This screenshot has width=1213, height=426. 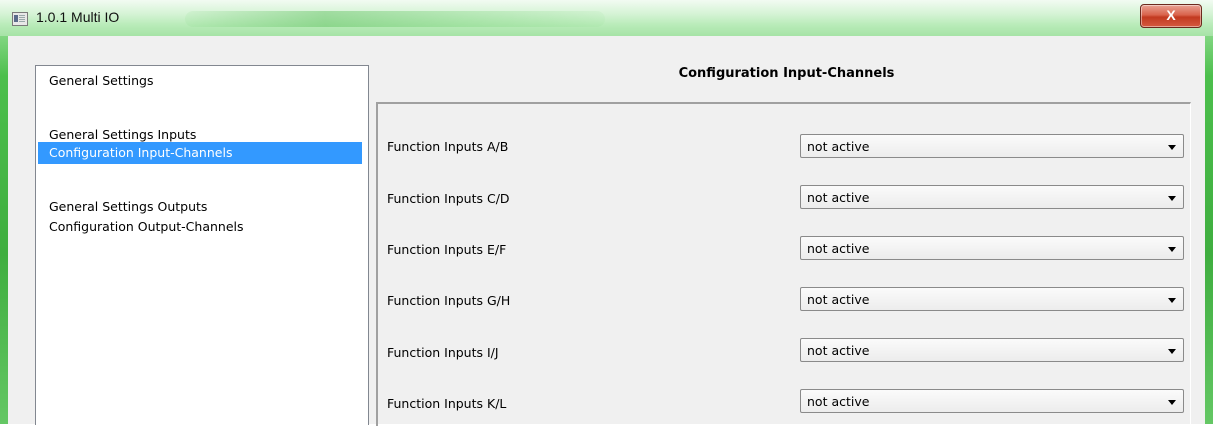 I want to click on function-inputs-kl-label: Function Inputs K/L, so click(x=447, y=403).